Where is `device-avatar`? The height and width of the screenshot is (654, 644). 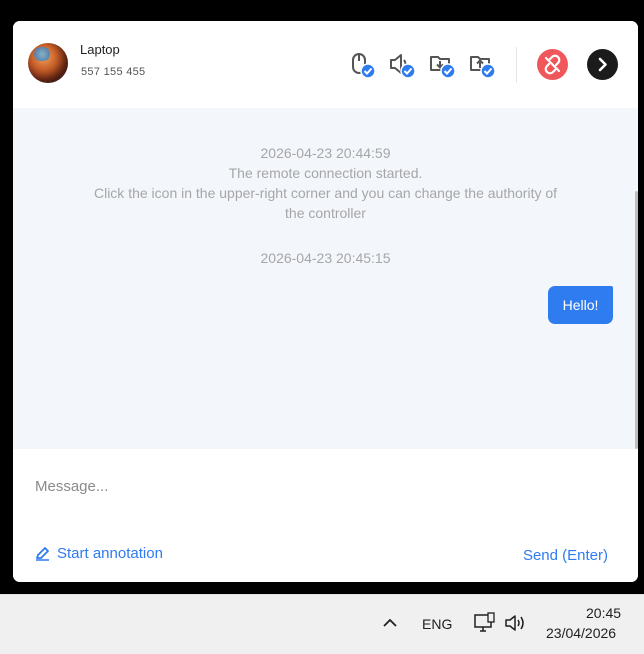 device-avatar is located at coordinates (48, 63).